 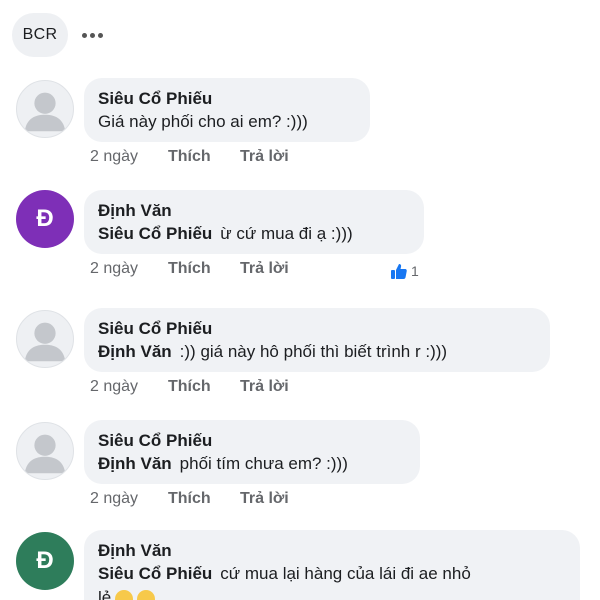 I want to click on comment-text: ừ cứ mua đi ạ :))), so click(x=286, y=233).